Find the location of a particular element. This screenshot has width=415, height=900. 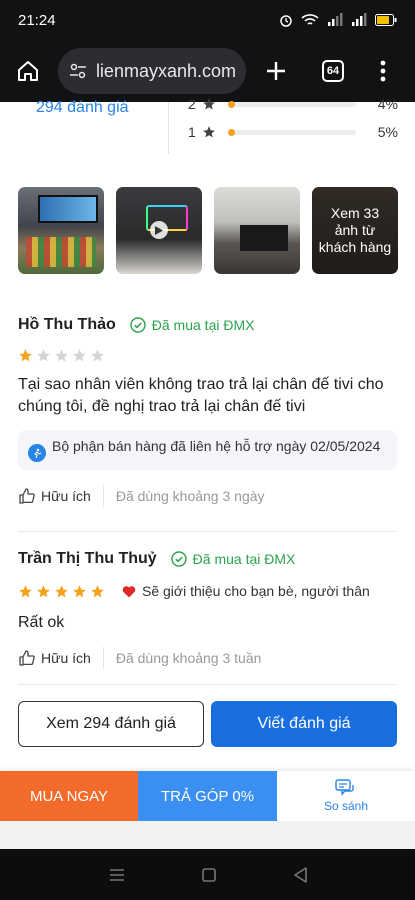

compare-button: So sánh is located at coordinates (346, 796).